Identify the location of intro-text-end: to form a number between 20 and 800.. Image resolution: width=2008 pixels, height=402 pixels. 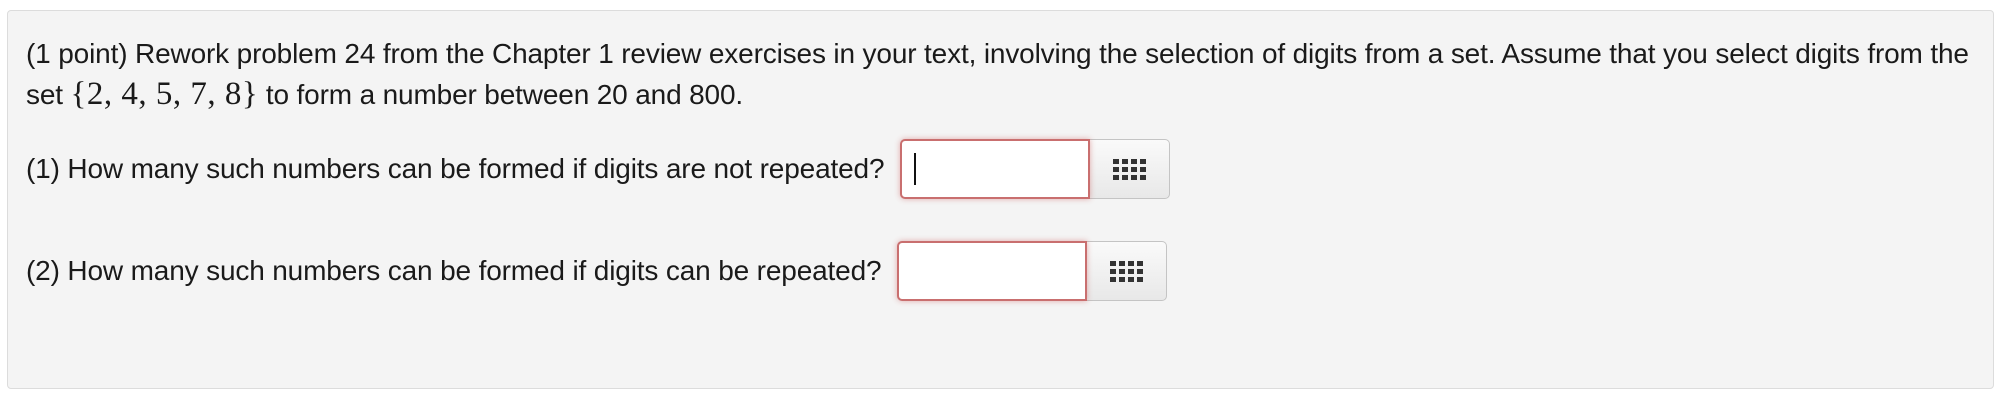
(504, 94).